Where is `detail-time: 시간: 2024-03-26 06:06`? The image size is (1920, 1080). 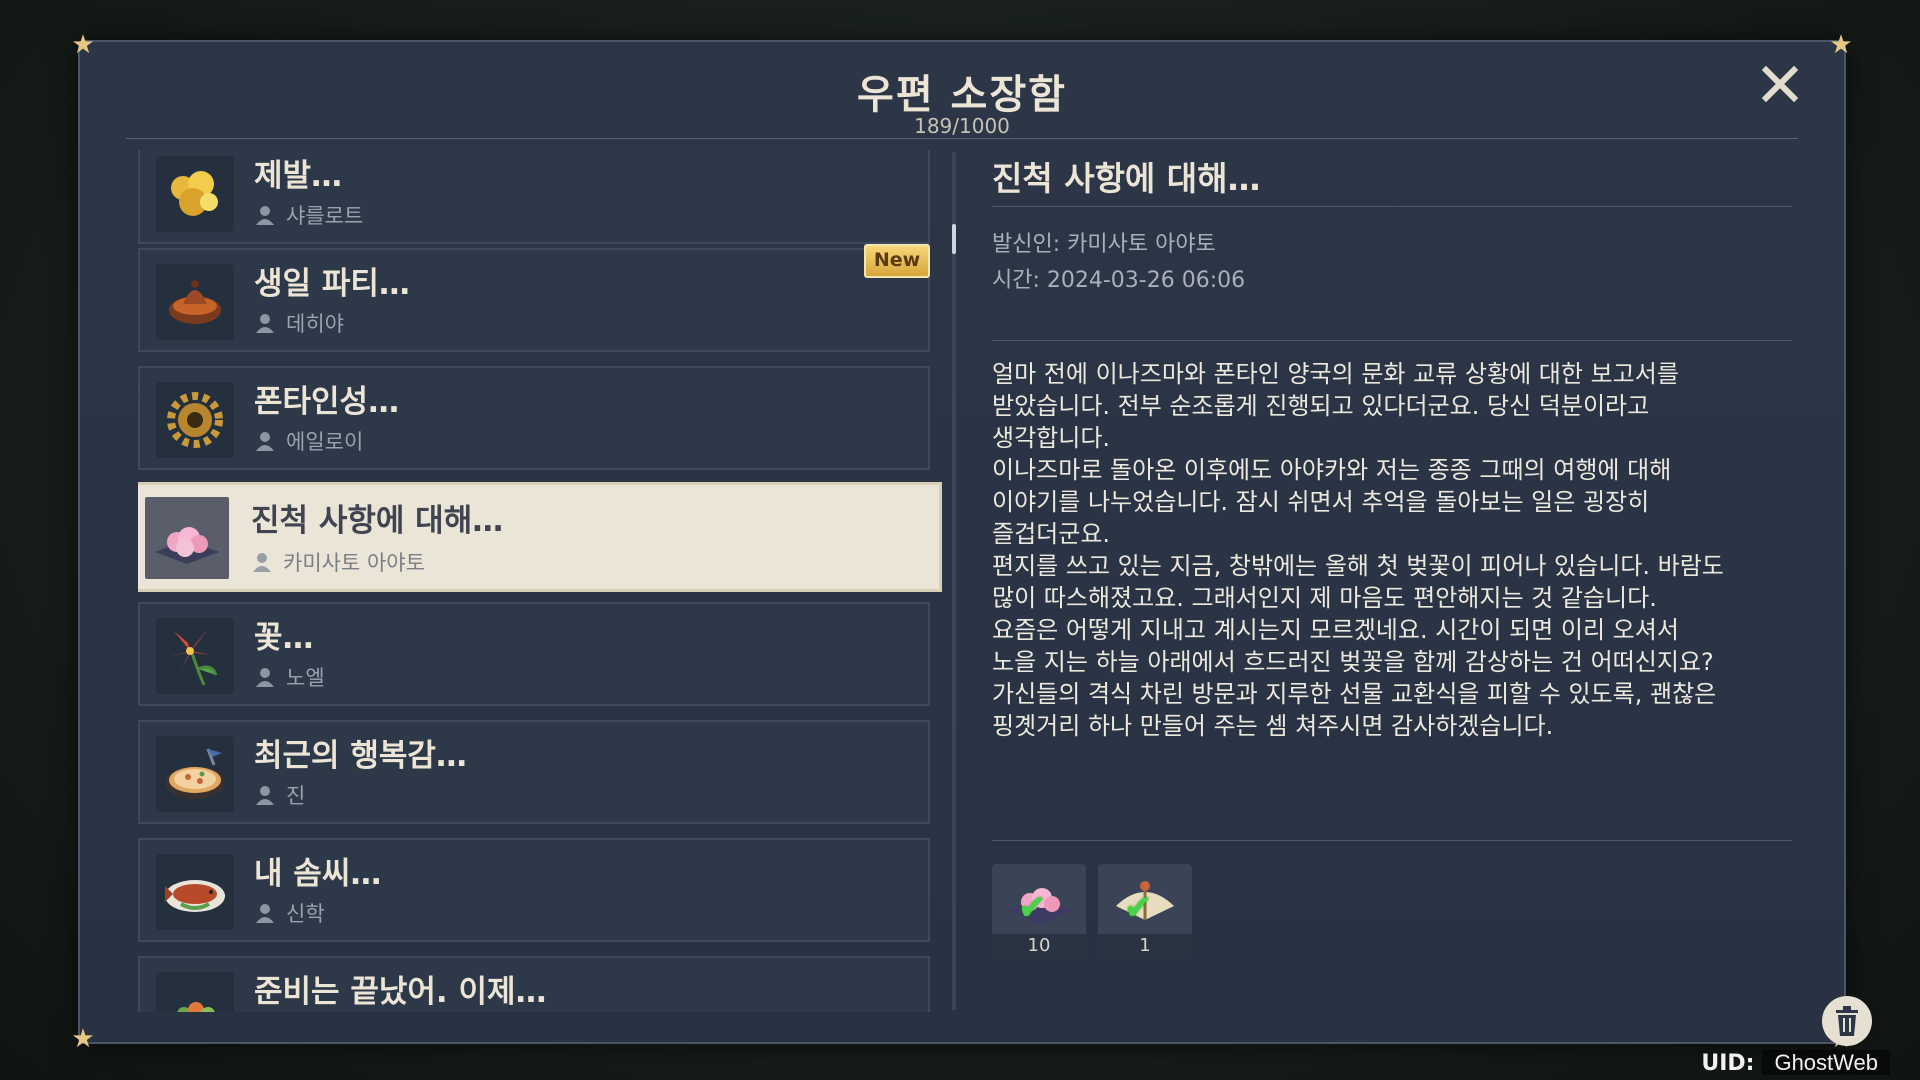
detail-time: 시간: 2024-03-26 06:06 is located at coordinates (1119, 280).